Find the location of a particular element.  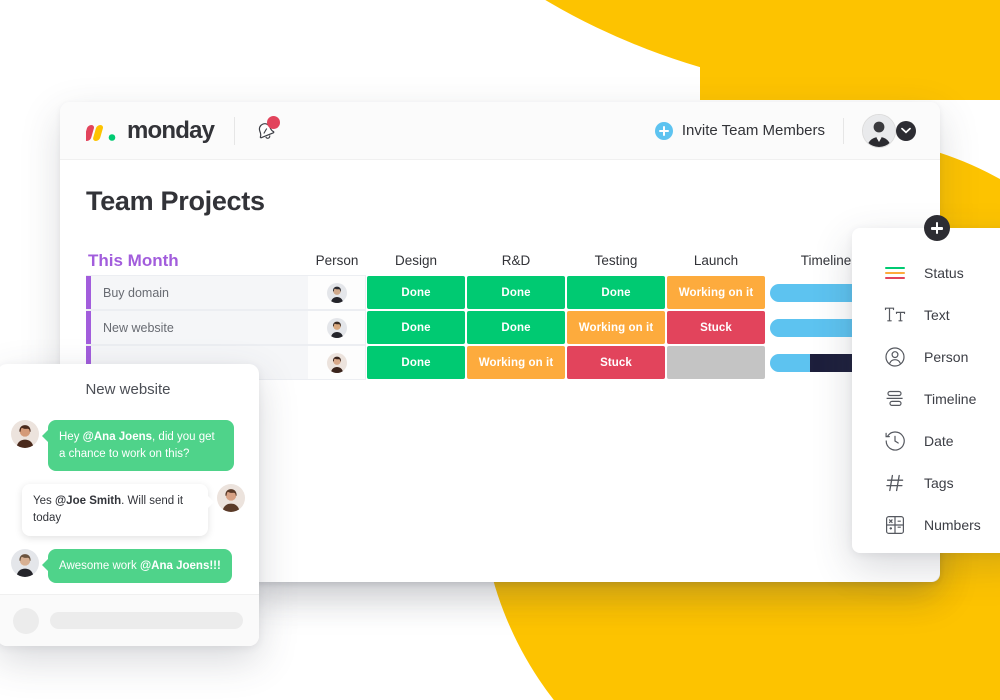

header-divider is located at coordinates (235, 130).